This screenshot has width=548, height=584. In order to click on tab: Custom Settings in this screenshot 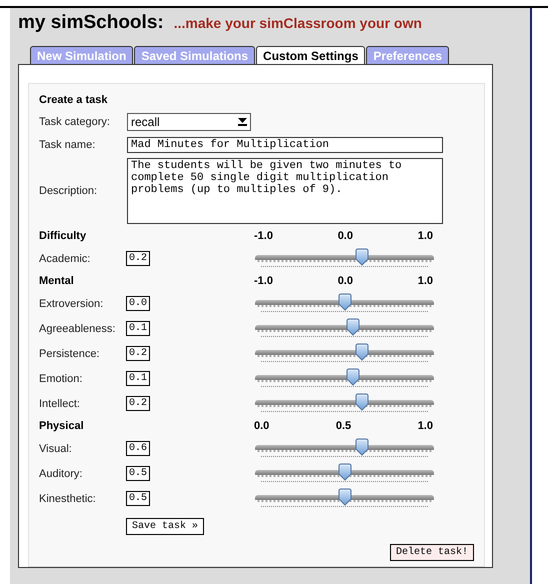, I will do `click(311, 55)`.